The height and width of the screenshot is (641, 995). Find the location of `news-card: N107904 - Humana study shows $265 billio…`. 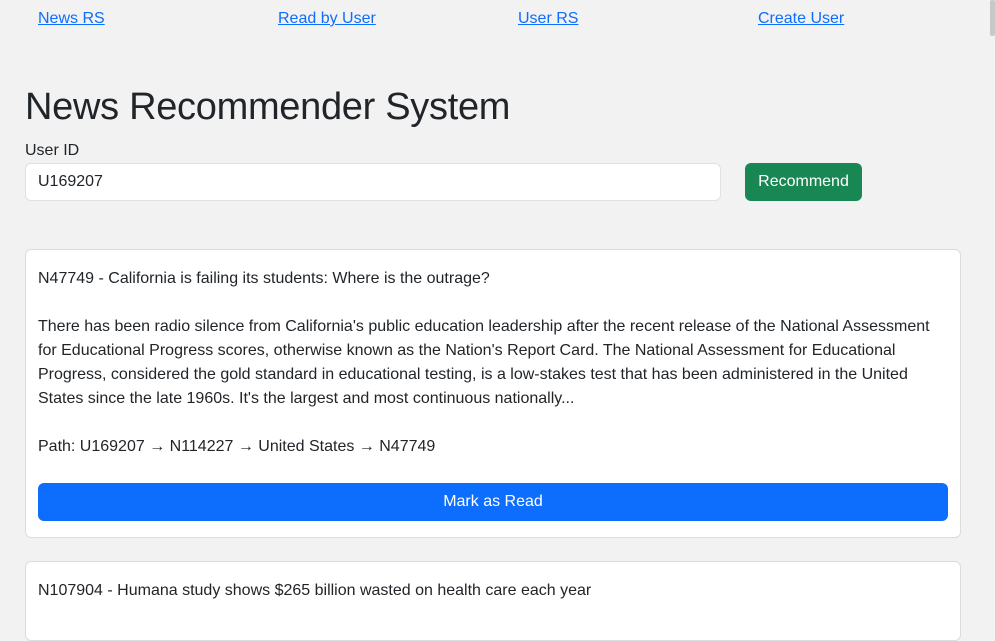

news-card: N107904 - Humana study shows $265 billio… is located at coordinates (493, 601).